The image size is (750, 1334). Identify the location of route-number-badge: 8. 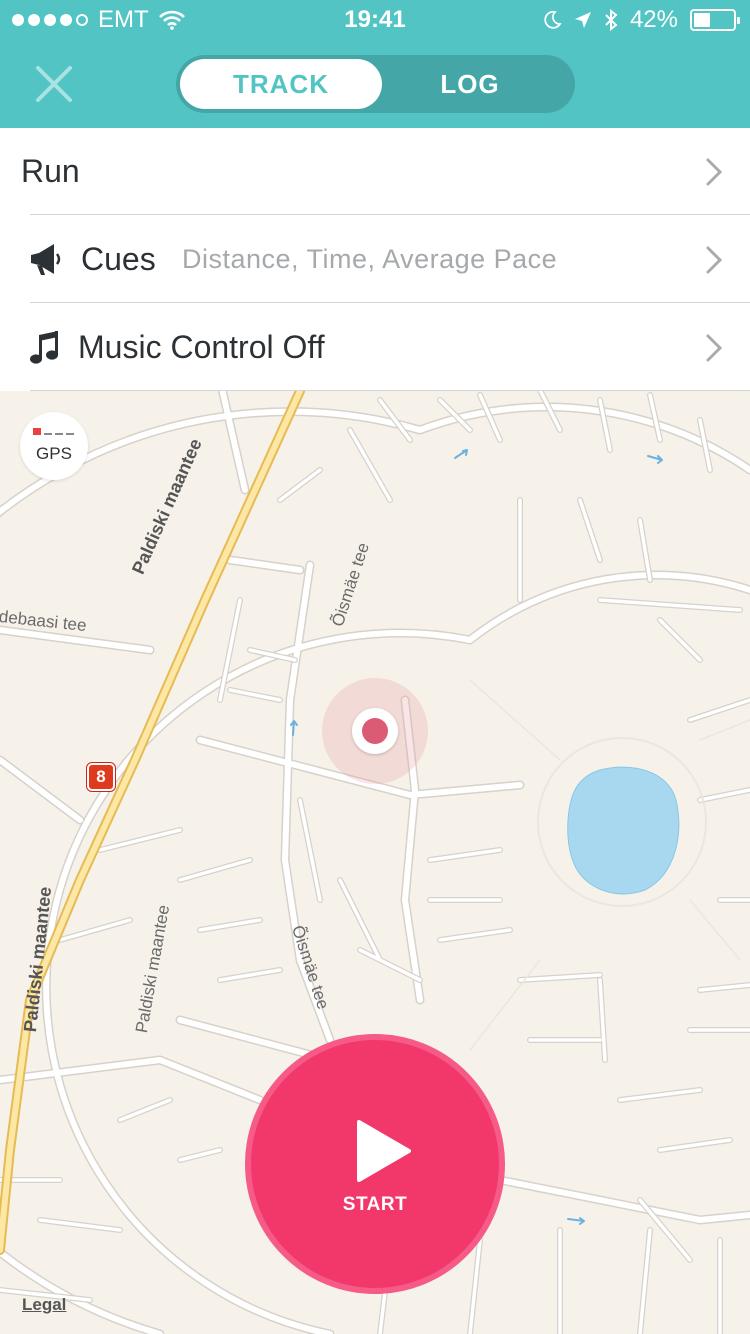
(101, 777).